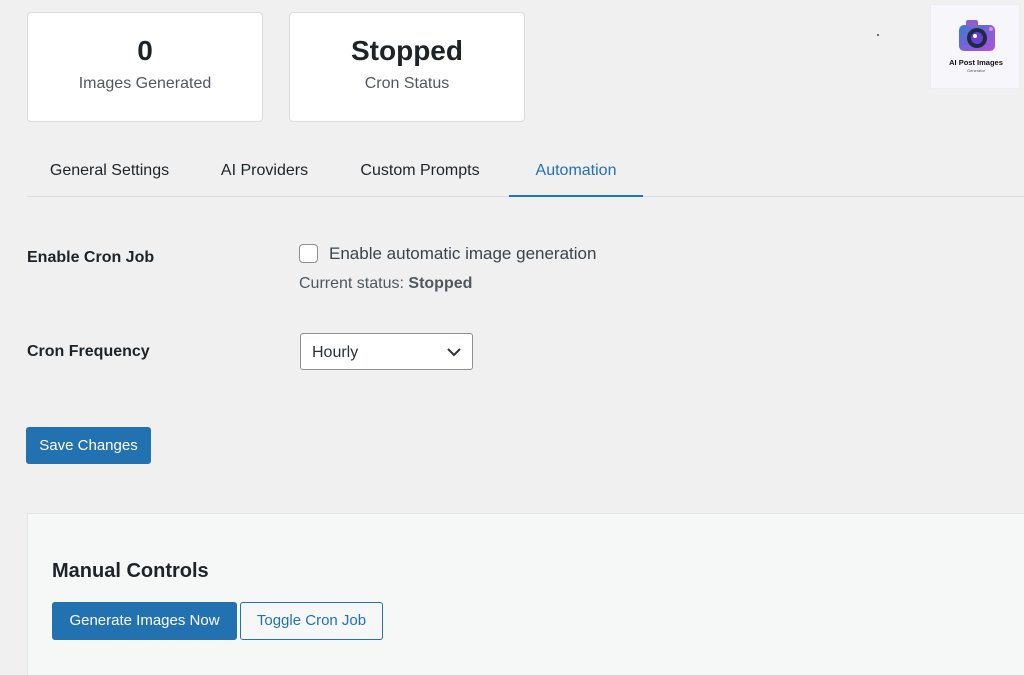 This screenshot has width=1024, height=675. Describe the element at coordinates (420, 172) in the screenshot. I see `tab-custom-prompts: Custom Prompts` at that location.